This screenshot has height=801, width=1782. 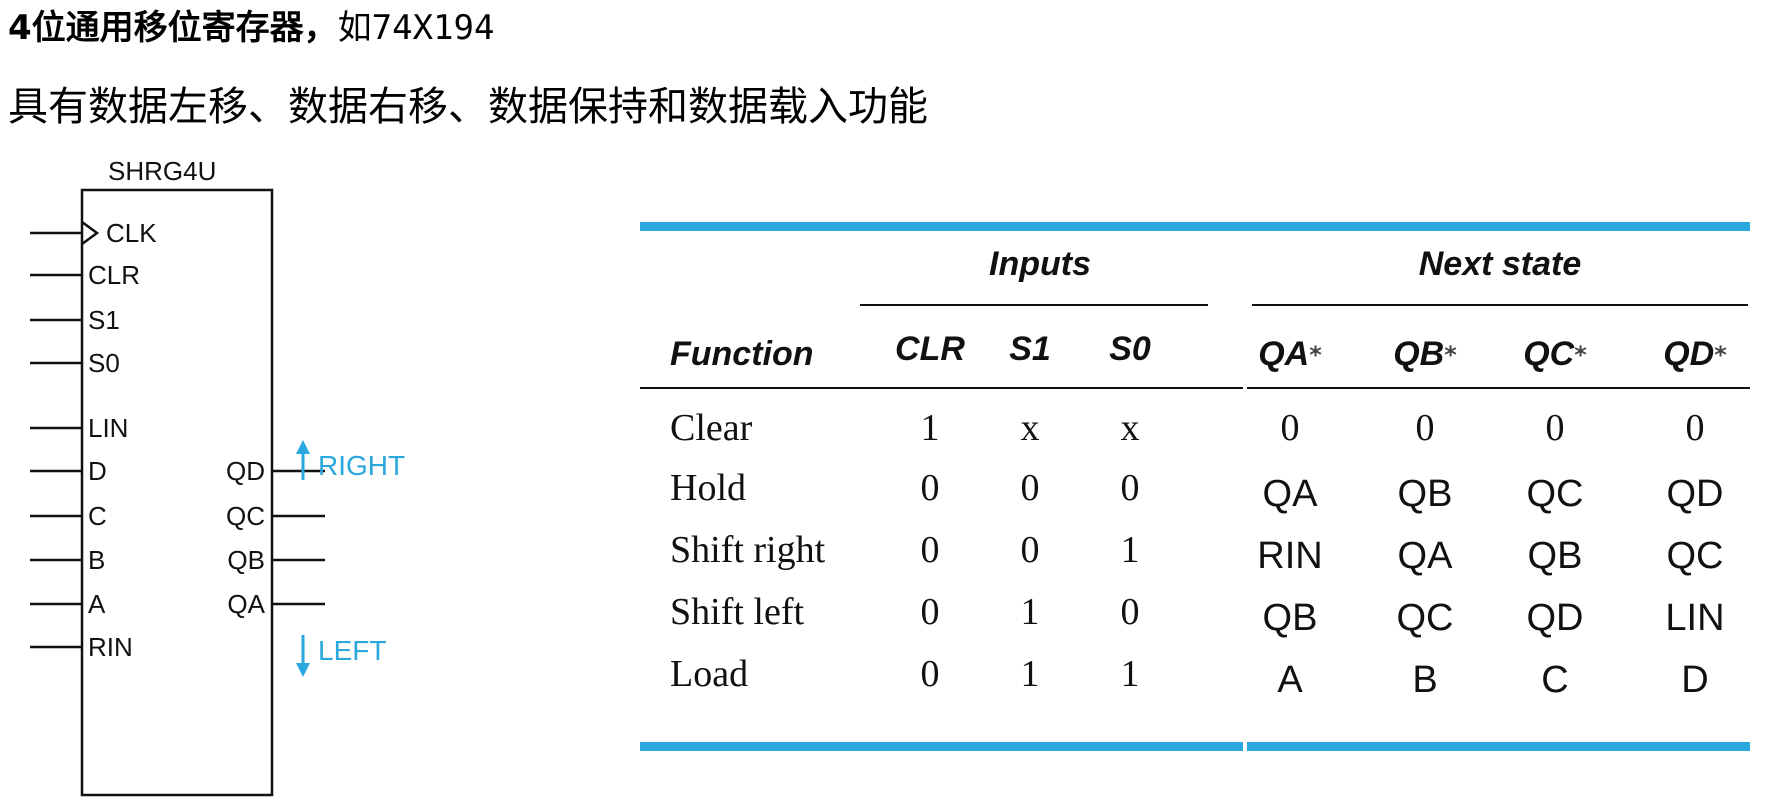 What do you see at coordinates (131, 233) in the screenshot?
I see `pin-label-clk: CLK` at bounding box center [131, 233].